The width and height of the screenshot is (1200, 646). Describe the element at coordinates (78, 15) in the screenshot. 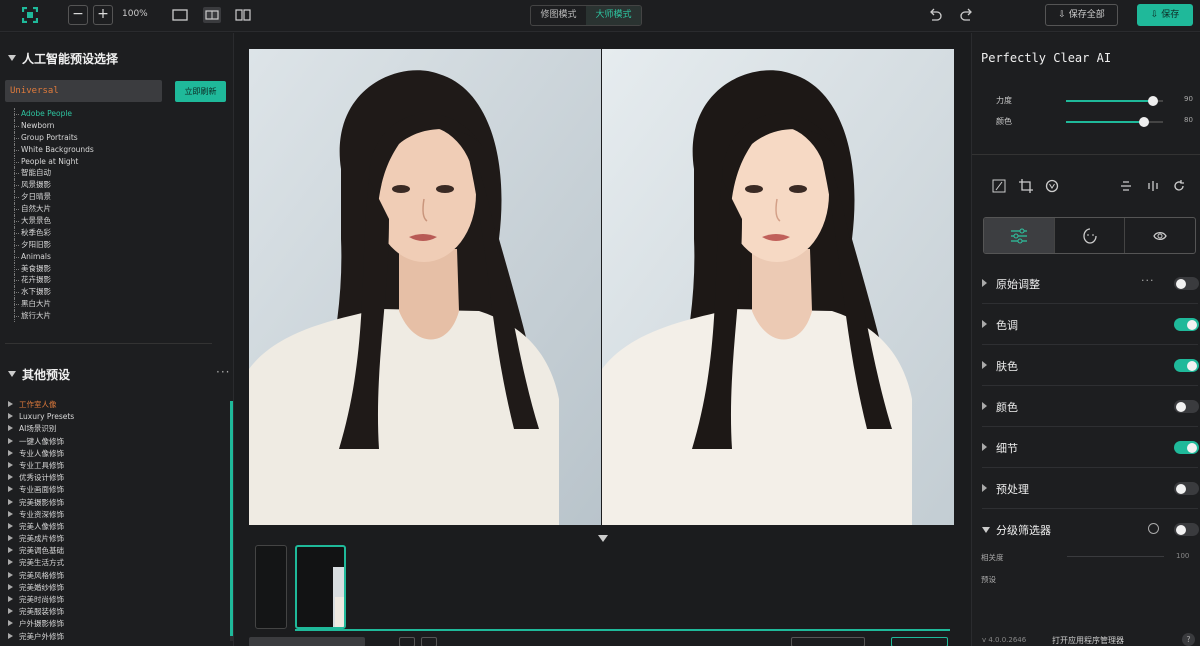

I see `zoom-out-button: −` at that location.